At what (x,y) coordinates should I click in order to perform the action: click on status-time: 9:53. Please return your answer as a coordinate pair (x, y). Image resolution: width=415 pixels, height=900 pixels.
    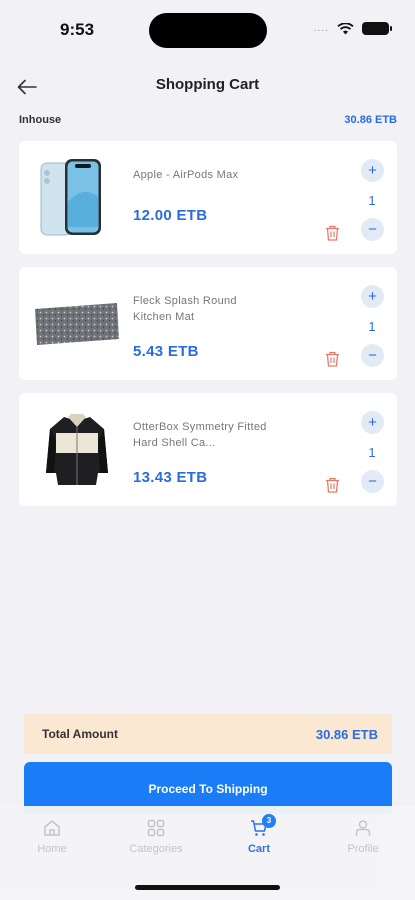
    Looking at the image, I should click on (77, 29).